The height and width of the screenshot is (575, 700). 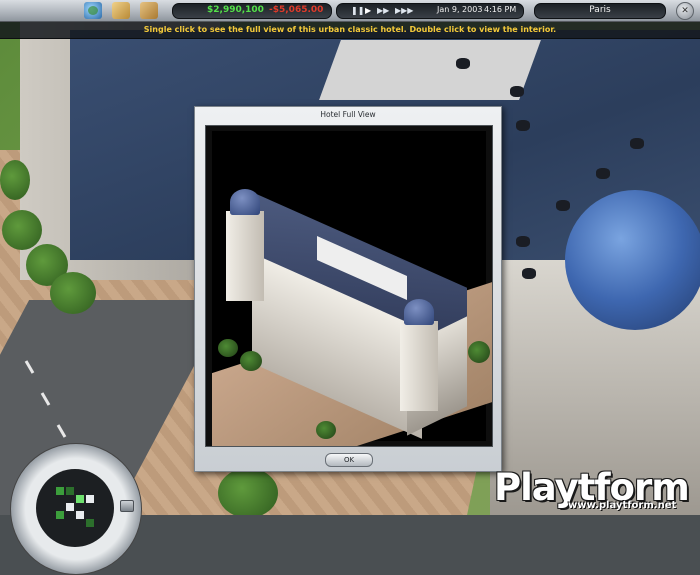 I want to click on hotel-dome, so click(x=632, y=260).